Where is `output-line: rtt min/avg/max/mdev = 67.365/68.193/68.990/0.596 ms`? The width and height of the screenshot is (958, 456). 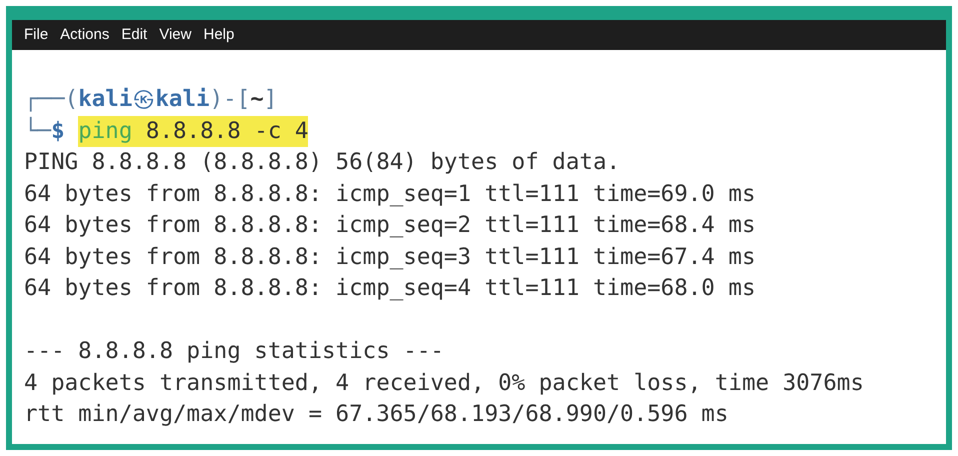 output-line: rtt min/avg/max/mdev = 67.365/68.193/68.990/0.596 ms is located at coordinates (376, 414).